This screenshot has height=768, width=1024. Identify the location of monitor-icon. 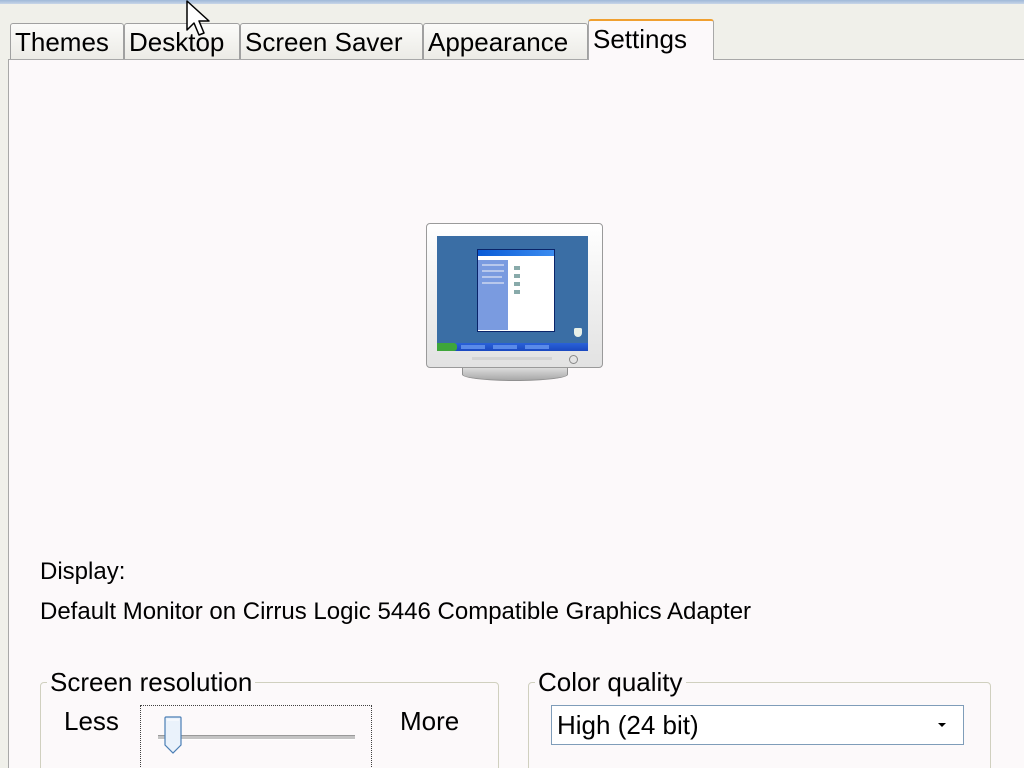
(514, 303).